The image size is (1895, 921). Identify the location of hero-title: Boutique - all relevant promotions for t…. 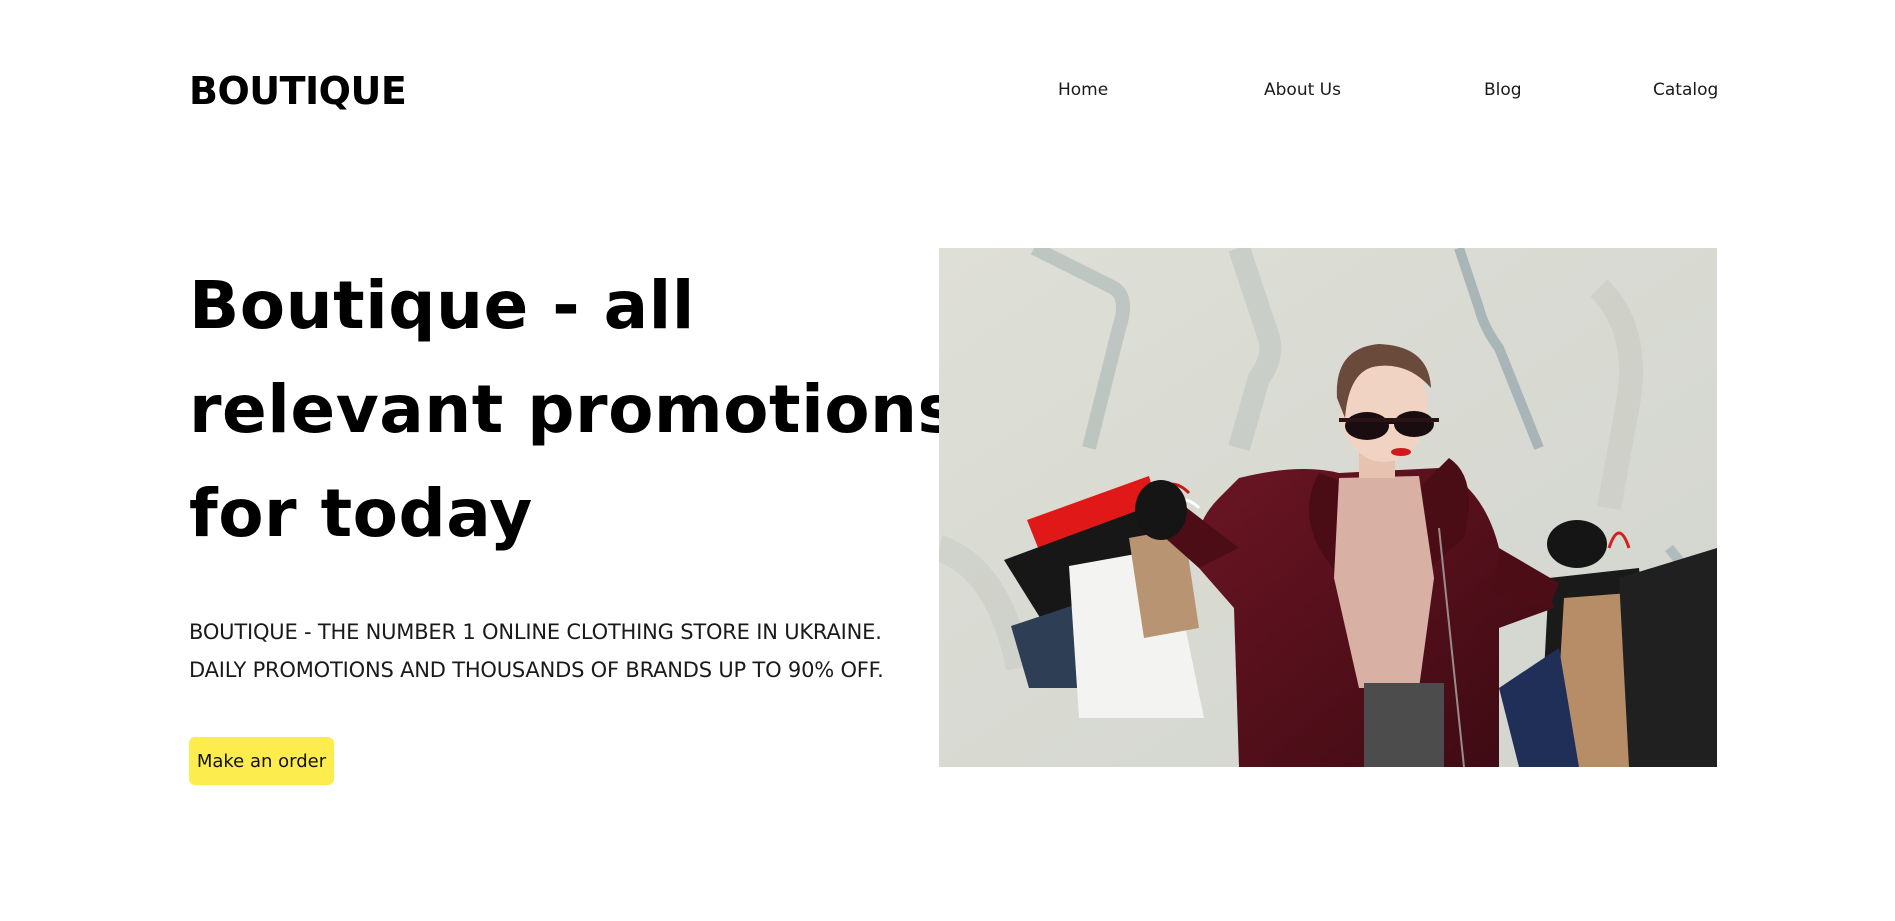
(573, 410).